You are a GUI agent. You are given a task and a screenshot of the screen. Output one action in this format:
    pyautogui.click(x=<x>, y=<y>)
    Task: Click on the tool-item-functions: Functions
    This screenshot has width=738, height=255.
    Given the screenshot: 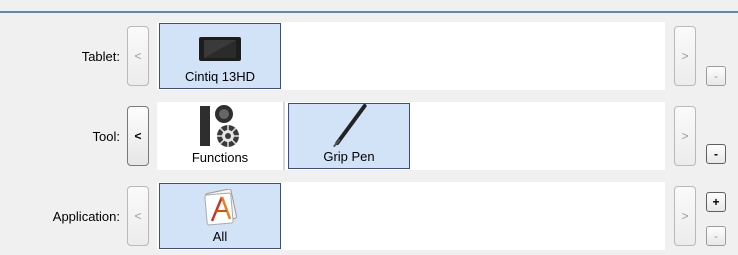 What is the action you would take?
    pyautogui.click(x=220, y=136)
    